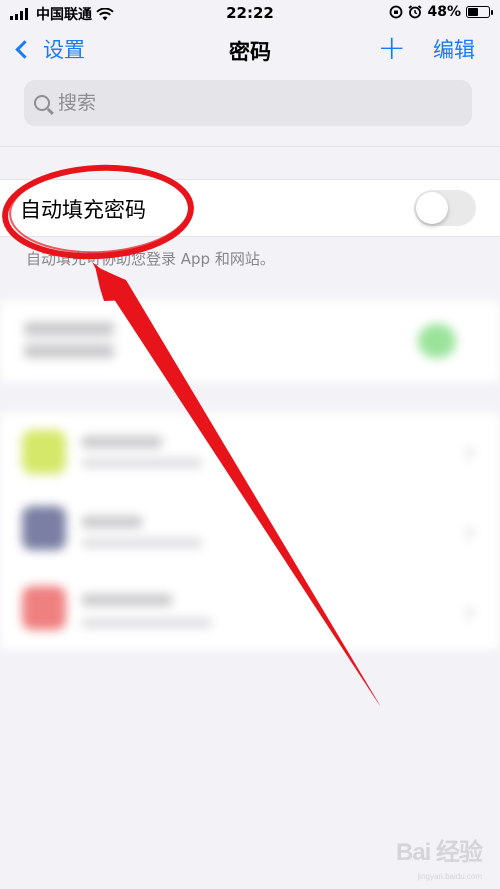  What do you see at coordinates (444, 12) in the screenshot?
I see `battery-percent: 48%` at bounding box center [444, 12].